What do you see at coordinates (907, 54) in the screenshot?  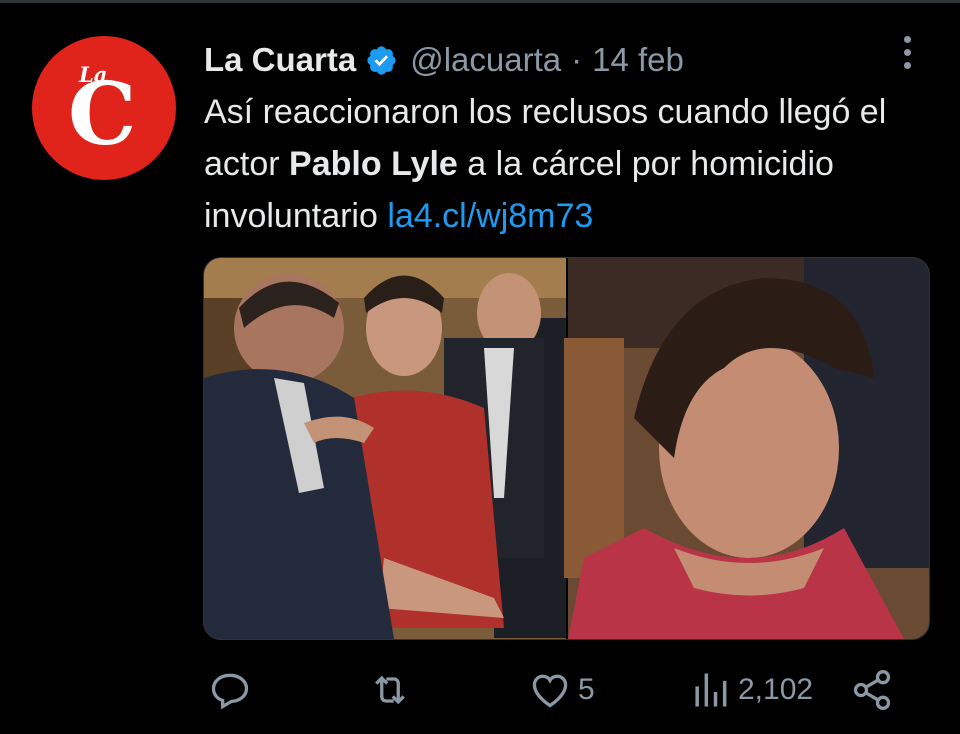 I see `more-vertical-icon` at bounding box center [907, 54].